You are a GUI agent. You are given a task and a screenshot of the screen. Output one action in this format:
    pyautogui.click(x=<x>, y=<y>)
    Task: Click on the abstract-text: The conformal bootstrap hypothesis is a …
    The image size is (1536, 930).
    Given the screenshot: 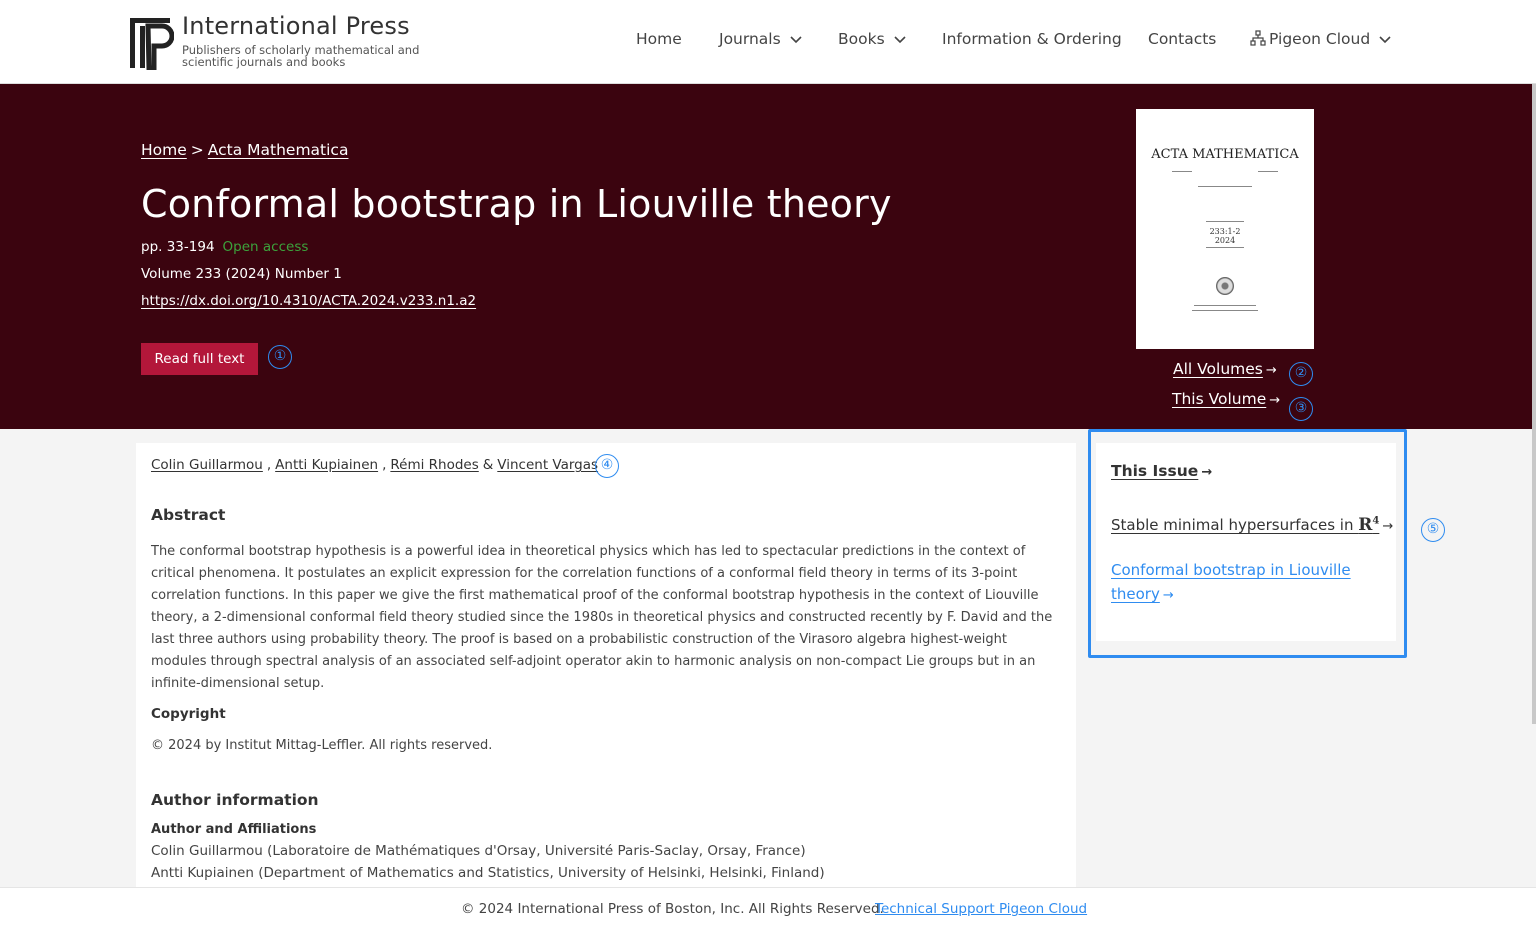 What is the action you would take?
    pyautogui.click(x=602, y=617)
    